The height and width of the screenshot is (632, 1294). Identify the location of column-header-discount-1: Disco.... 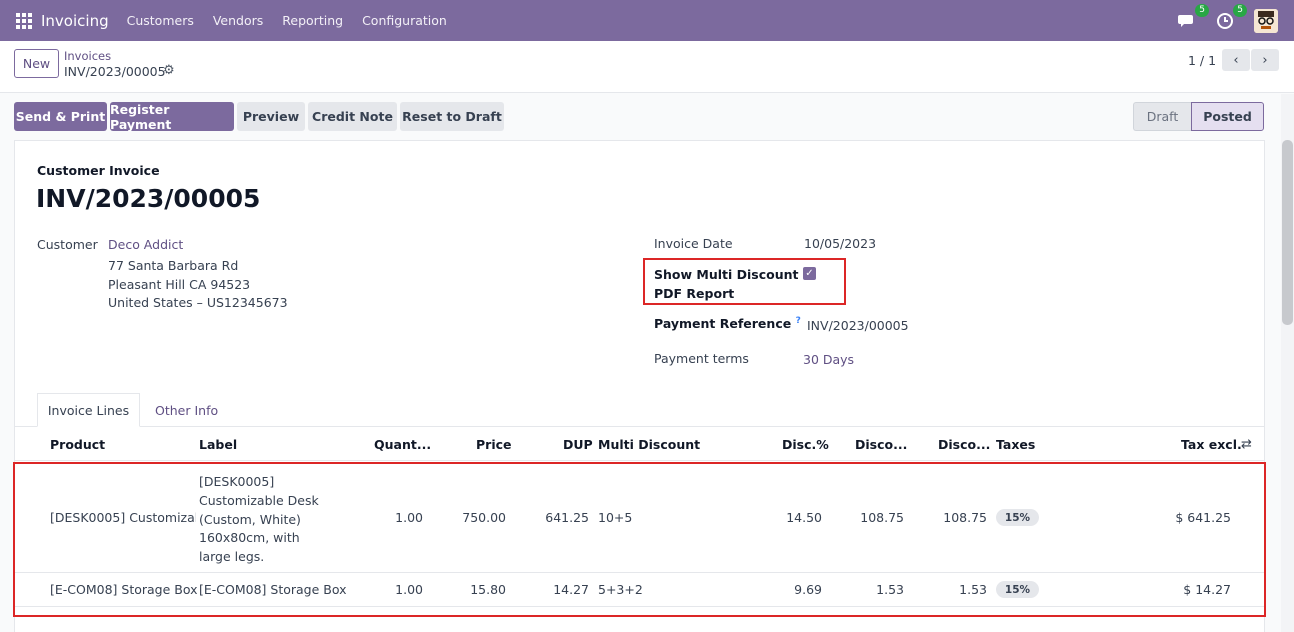
(881, 444).